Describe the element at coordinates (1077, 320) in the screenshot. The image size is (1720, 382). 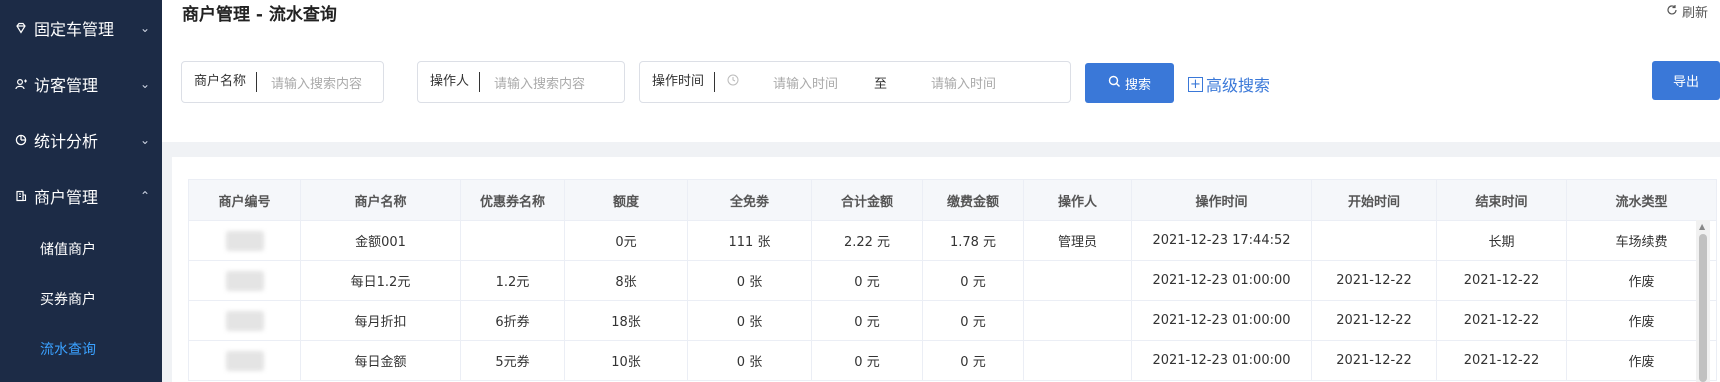
I see `cell-operator` at that location.